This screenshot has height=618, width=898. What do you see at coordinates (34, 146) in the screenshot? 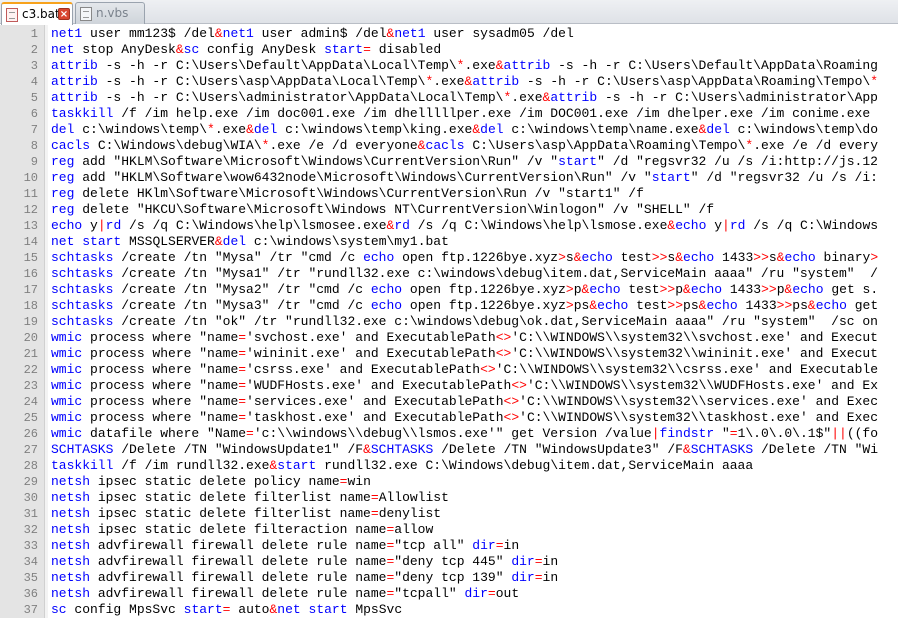
I see `line-number: 8` at bounding box center [34, 146].